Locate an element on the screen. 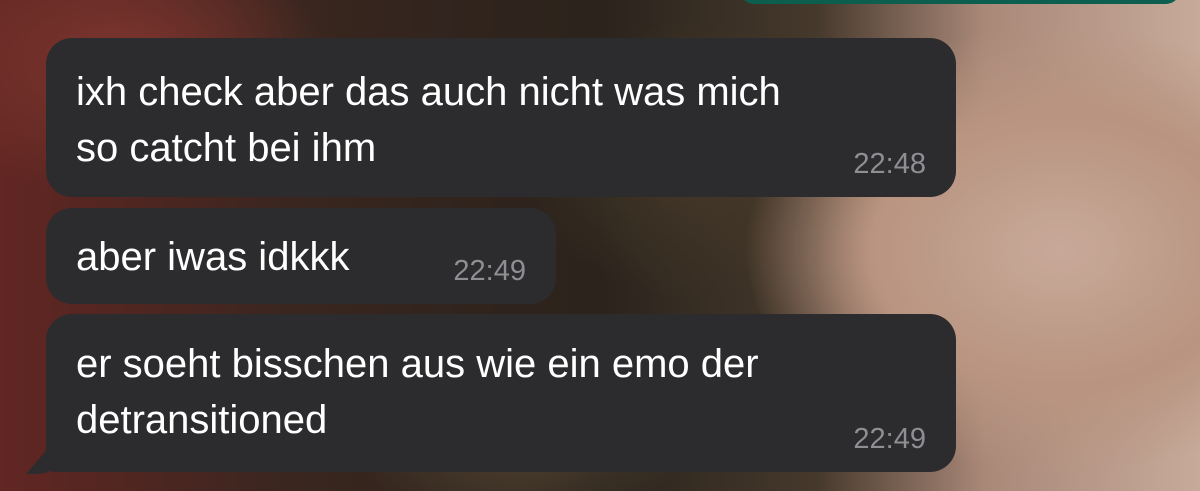  incoming-message-bubble: aber iwas idkkk 22:49 is located at coordinates (301, 256).